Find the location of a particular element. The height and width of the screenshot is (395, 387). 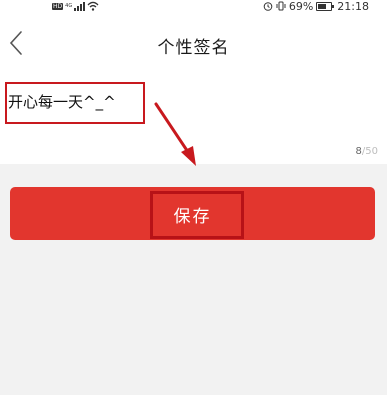

battery-icon is located at coordinates (325, 6).